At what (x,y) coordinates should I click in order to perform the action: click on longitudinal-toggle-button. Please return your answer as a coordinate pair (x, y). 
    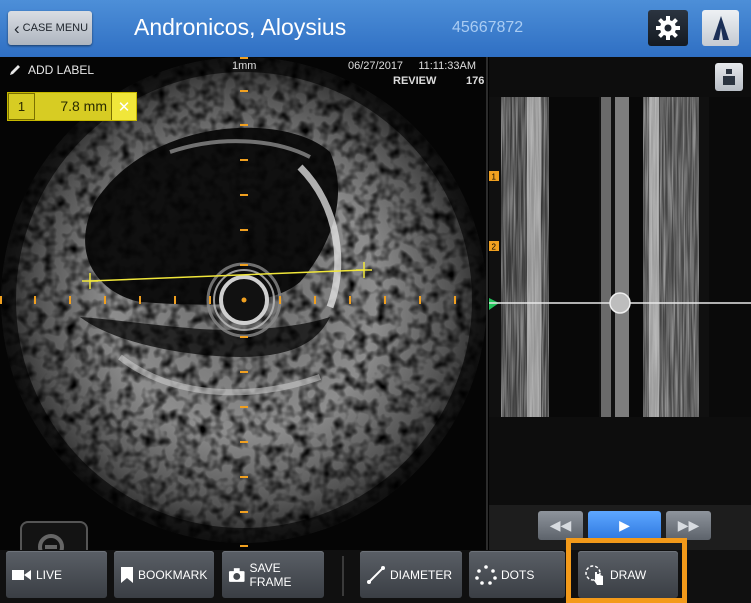
    Looking at the image, I should click on (729, 77).